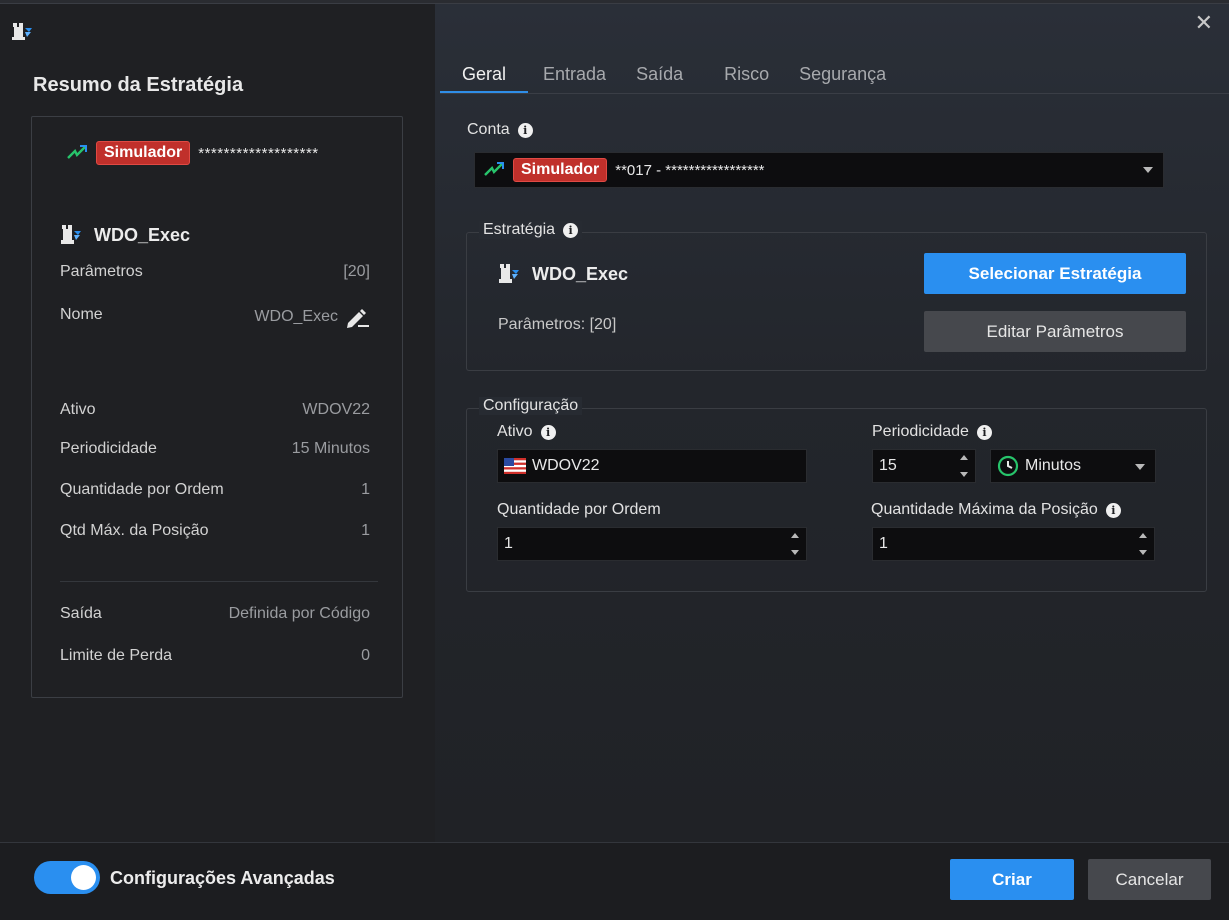 The height and width of the screenshot is (920, 1229). Describe the element at coordinates (819, 170) in the screenshot. I see `account-select: Simulador **017 - *****************` at that location.